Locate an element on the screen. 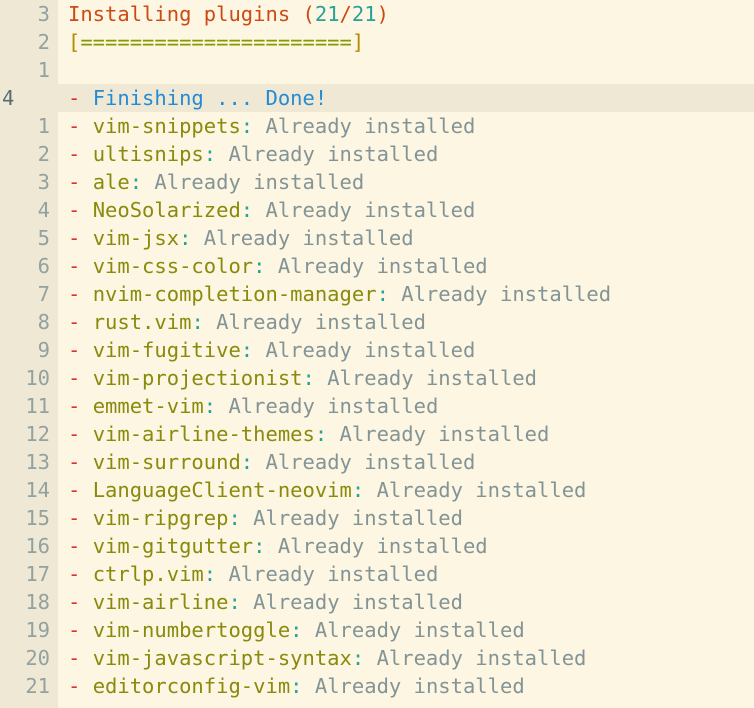 Image resolution: width=754 pixels, height=708 pixels. line-number: 16 is located at coordinates (37, 546).